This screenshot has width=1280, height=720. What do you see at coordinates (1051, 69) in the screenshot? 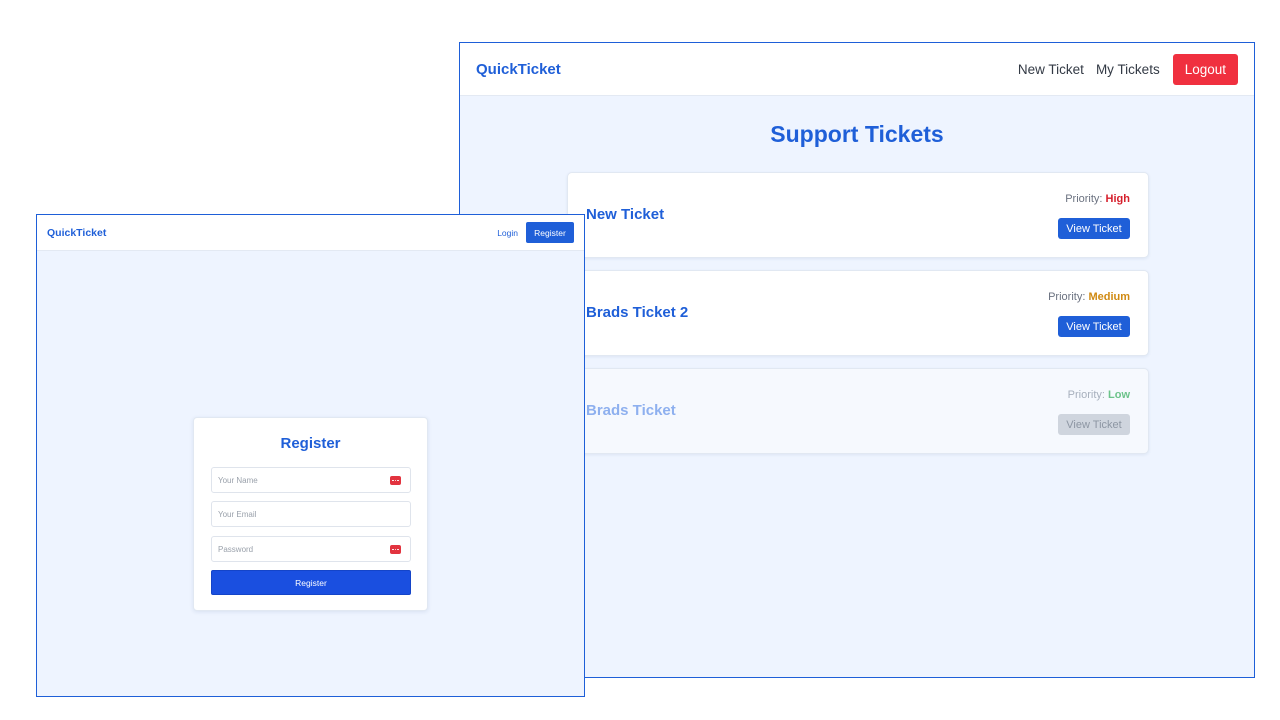
I see `new-ticket-link: New Ticket` at bounding box center [1051, 69].